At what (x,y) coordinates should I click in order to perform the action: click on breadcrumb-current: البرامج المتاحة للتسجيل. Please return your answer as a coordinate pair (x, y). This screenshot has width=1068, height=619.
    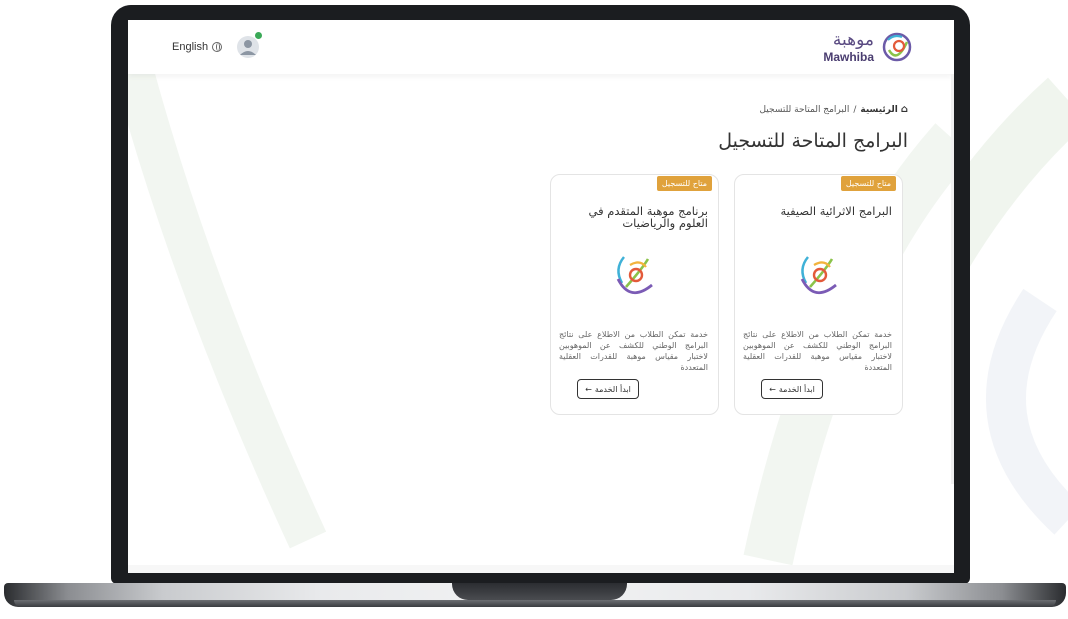
    Looking at the image, I should click on (804, 109).